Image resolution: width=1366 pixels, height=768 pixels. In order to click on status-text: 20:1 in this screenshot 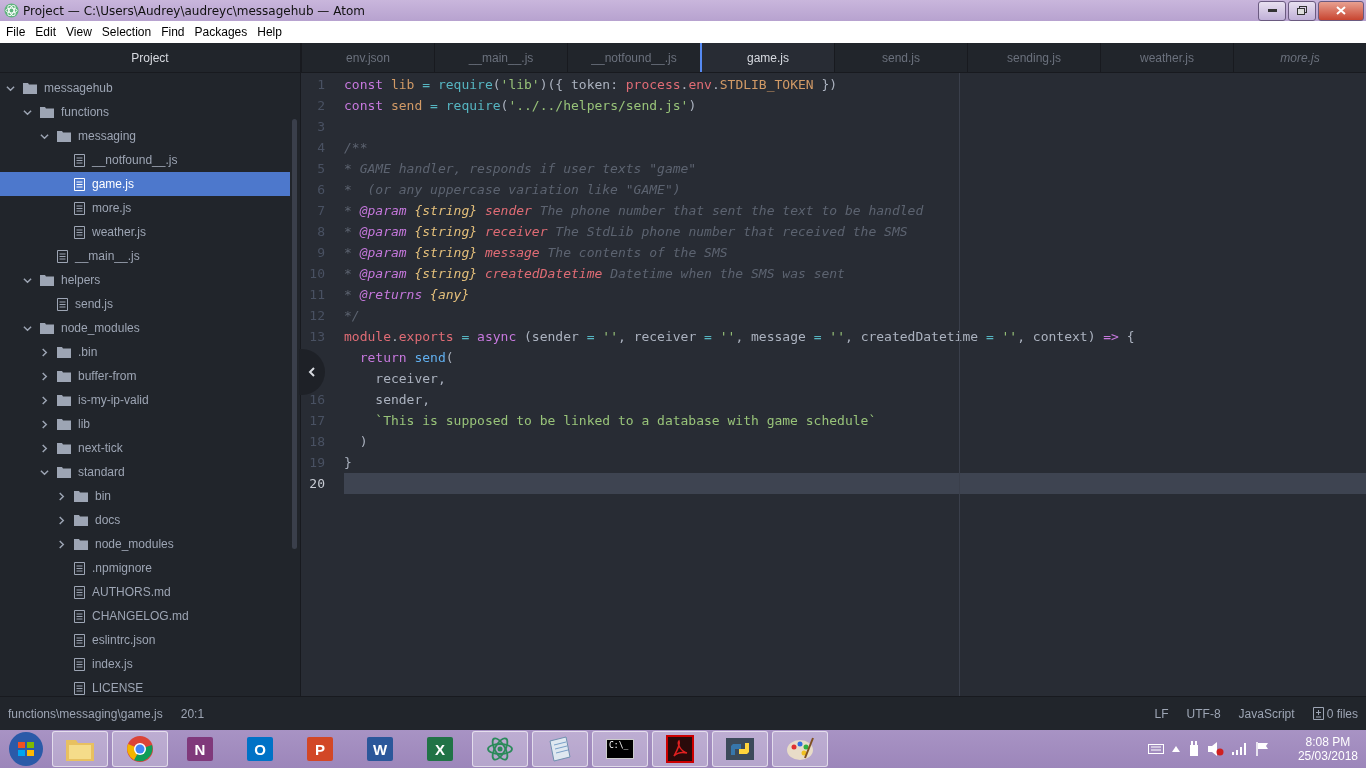, I will do `click(192, 713)`.